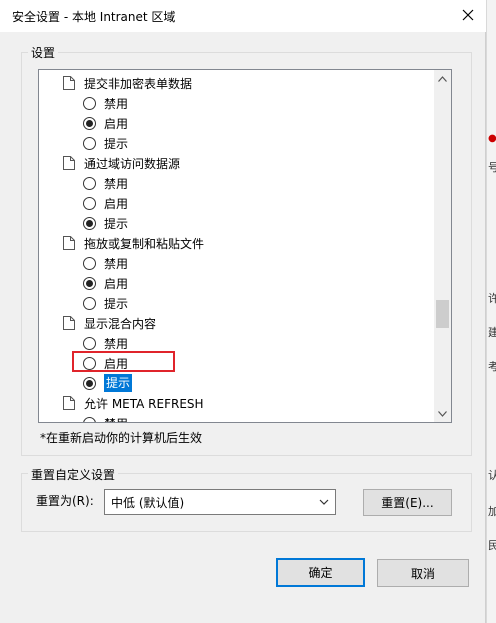  What do you see at coordinates (423, 573) in the screenshot?
I see `cancel-button: 取消` at bounding box center [423, 573].